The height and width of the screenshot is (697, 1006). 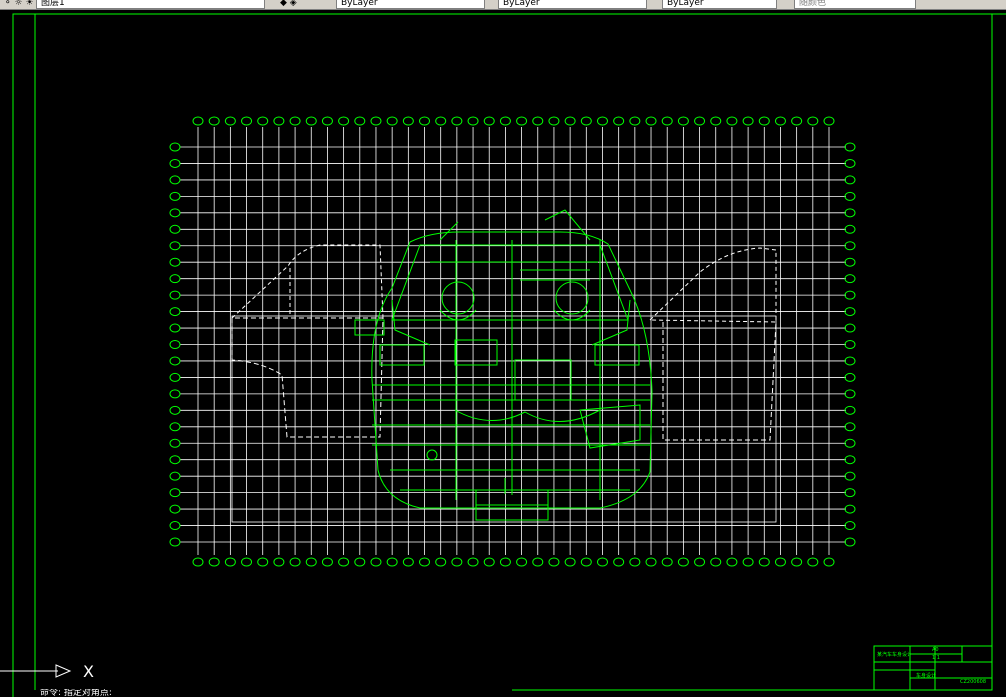 What do you see at coordinates (305, 4) in the screenshot?
I see `layer-tools-icons: ◆ ◈` at bounding box center [305, 4].